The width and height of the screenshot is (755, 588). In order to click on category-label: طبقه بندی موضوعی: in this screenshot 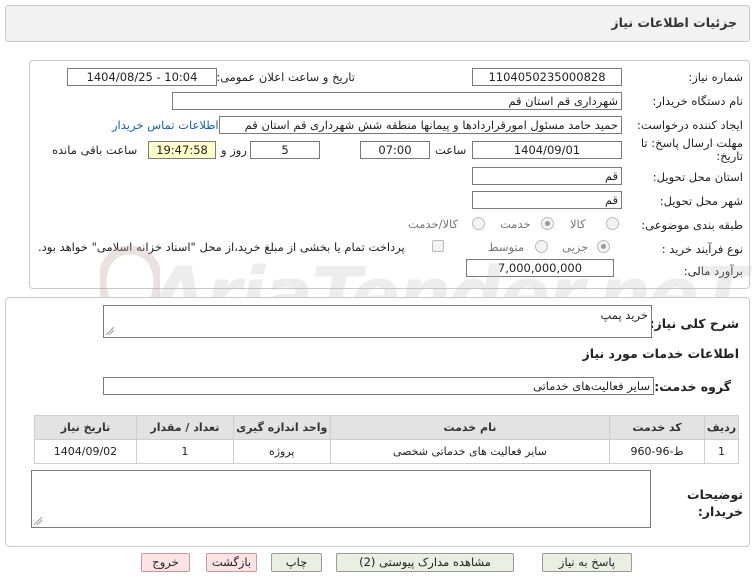, I will do `click(692, 225)`.